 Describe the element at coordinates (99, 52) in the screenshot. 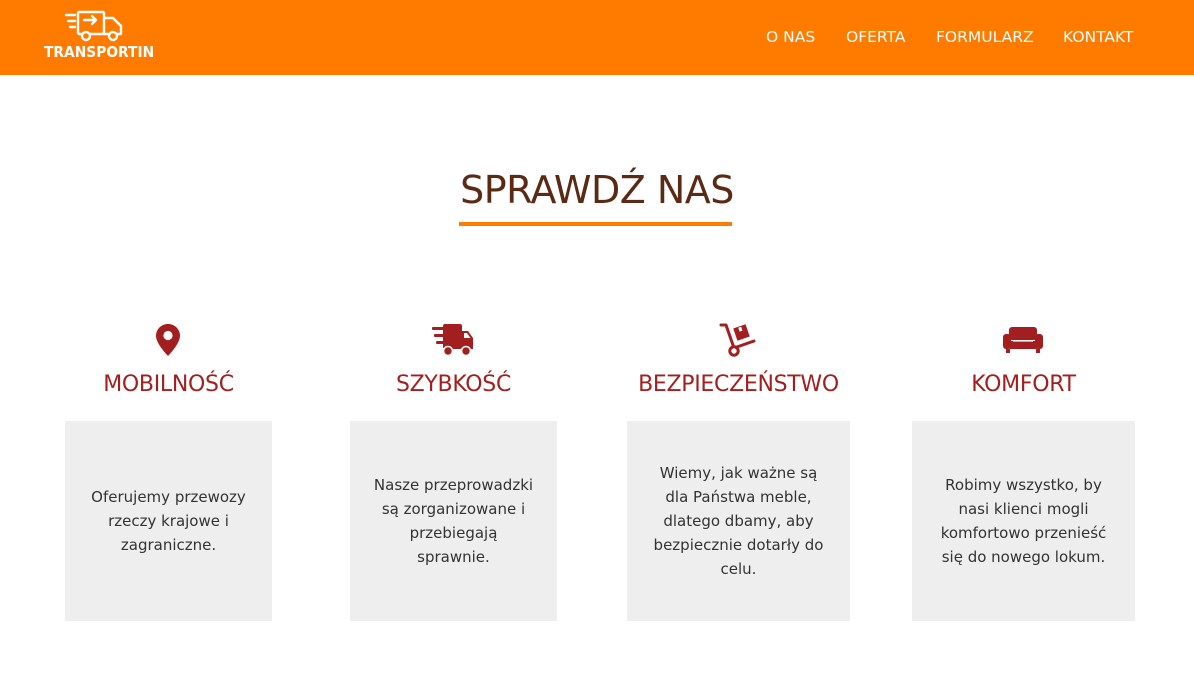

I see `brand-name: TRANSPORTIN` at that location.